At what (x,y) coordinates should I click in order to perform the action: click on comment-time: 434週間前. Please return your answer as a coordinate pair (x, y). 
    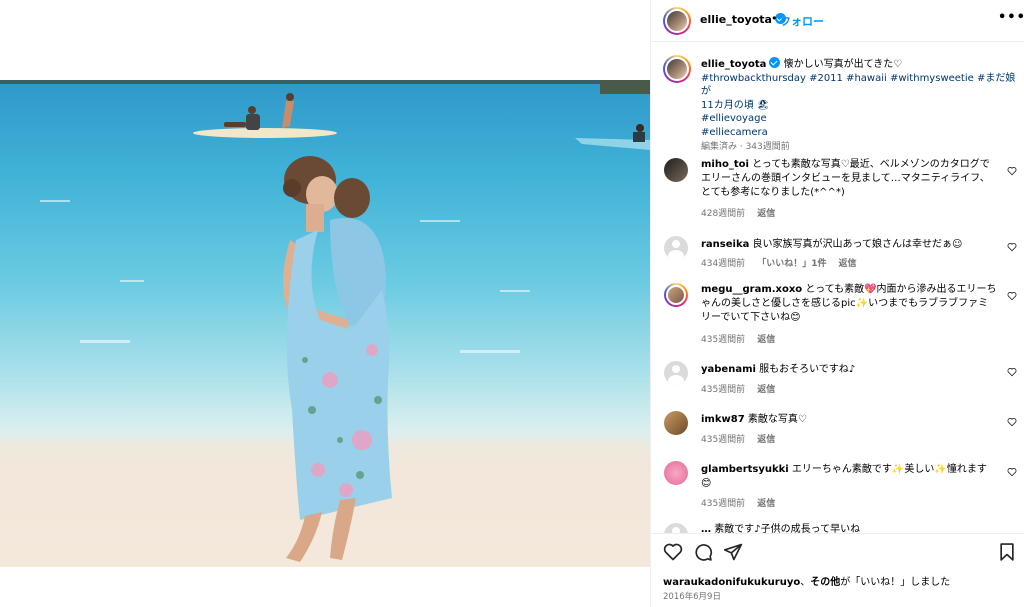
    Looking at the image, I should click on (723, 264).